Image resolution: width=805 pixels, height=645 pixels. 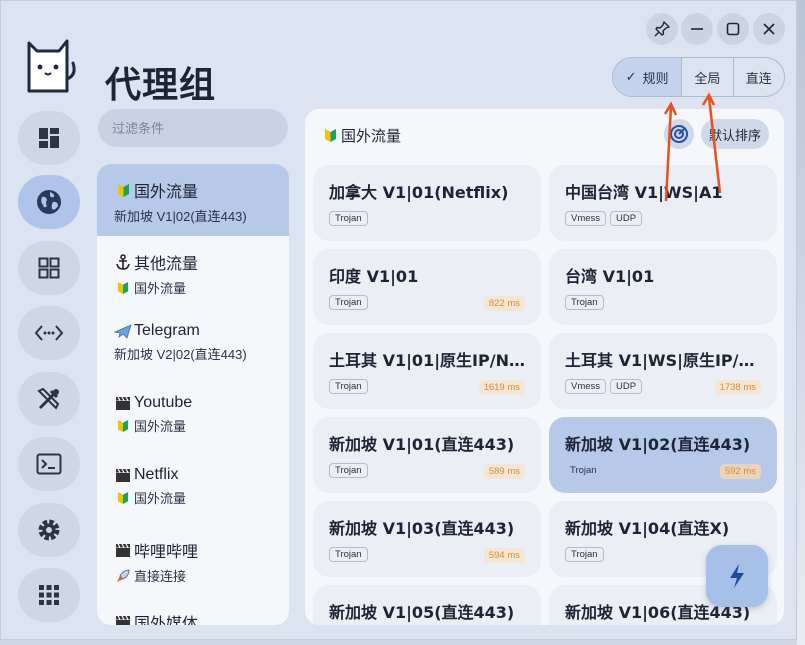 What do you see at coordinates (427, 287) in the screenshot?
I see `proxy-card: 印度 V1|01 Trojan 822 ms` at bounding box center [427, 287].